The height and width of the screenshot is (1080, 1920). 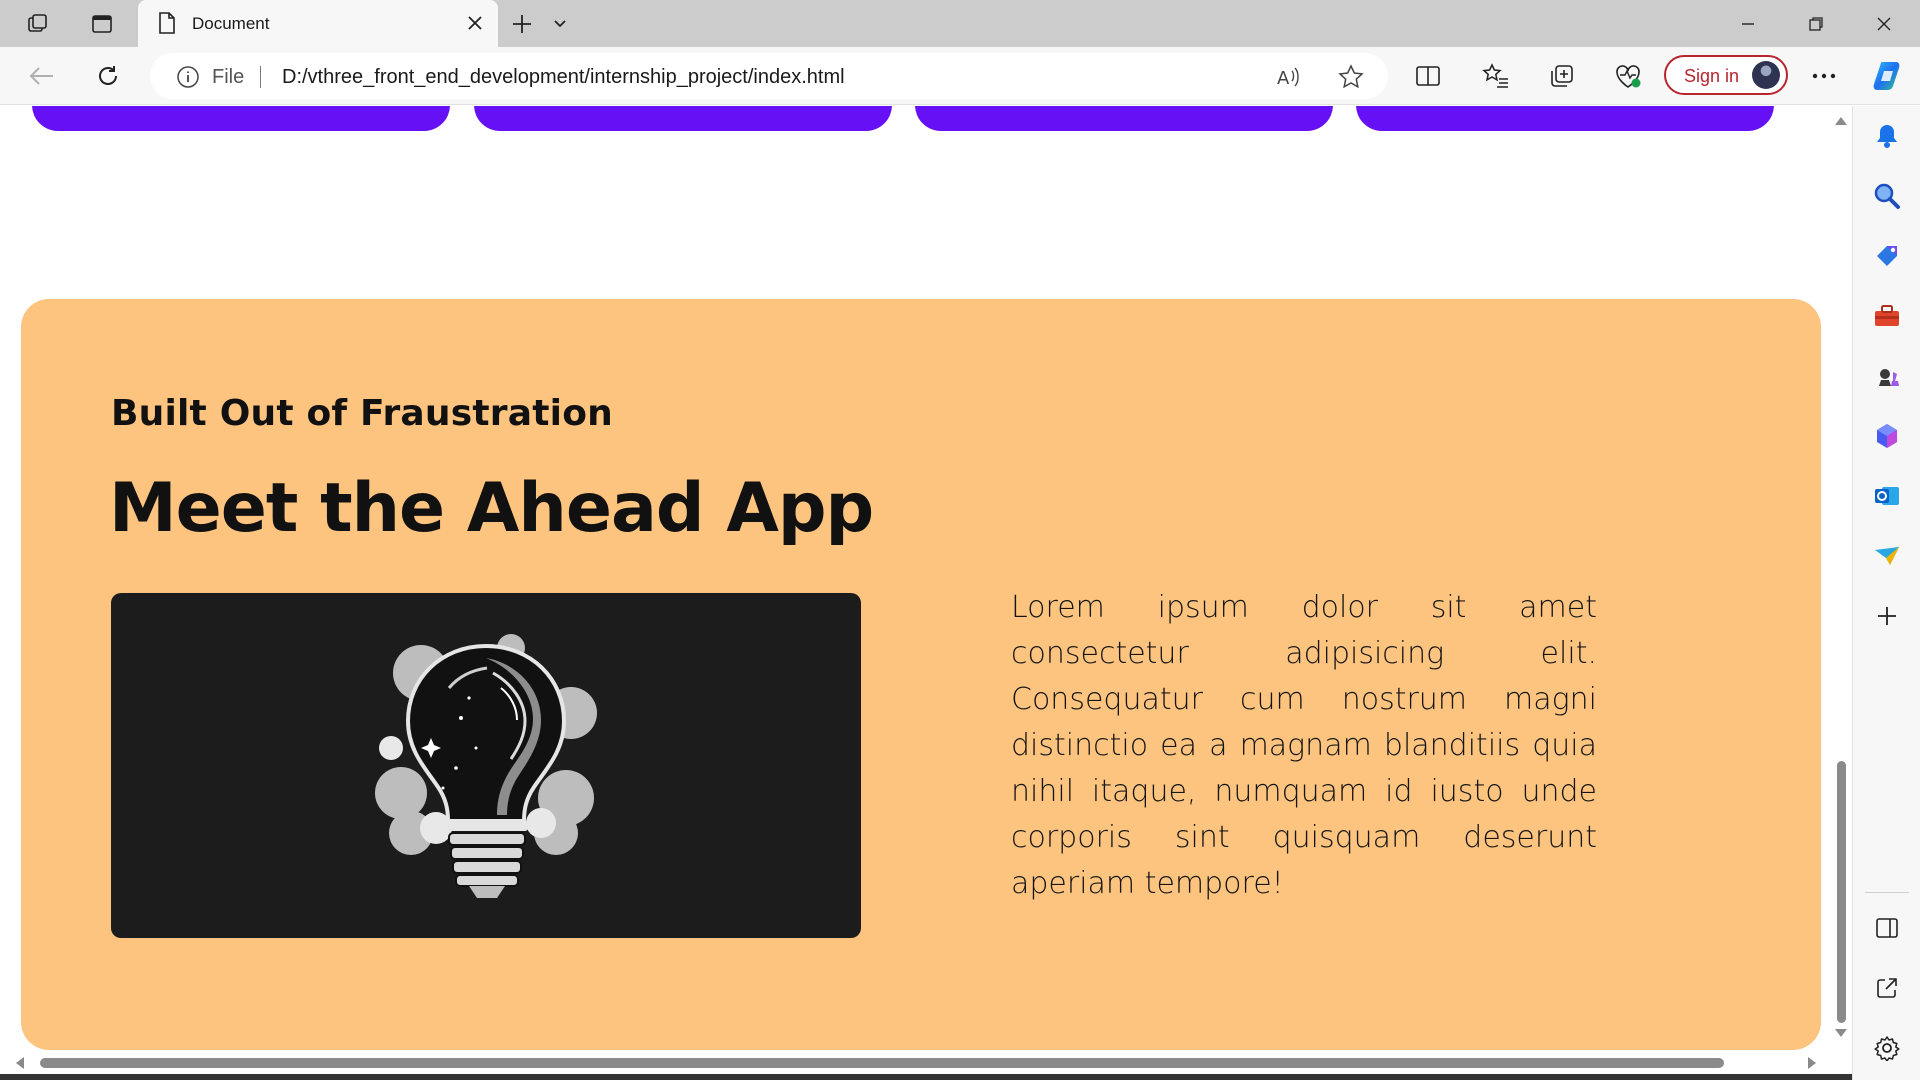 I want to click on browser-essentials-icon, so click(x=1628, y=76).